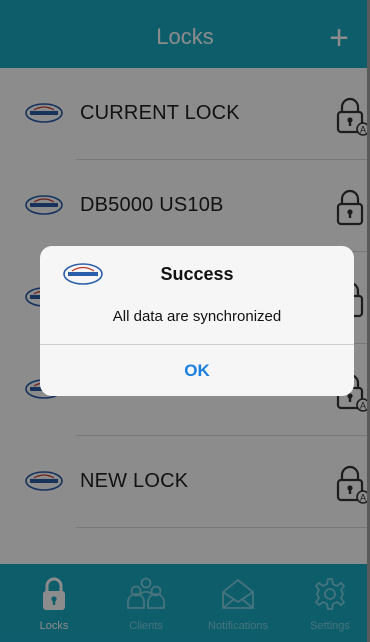  Describe the element at coordinates (197, 274) in the screenshot. I see `alert-title: Success` at that location.